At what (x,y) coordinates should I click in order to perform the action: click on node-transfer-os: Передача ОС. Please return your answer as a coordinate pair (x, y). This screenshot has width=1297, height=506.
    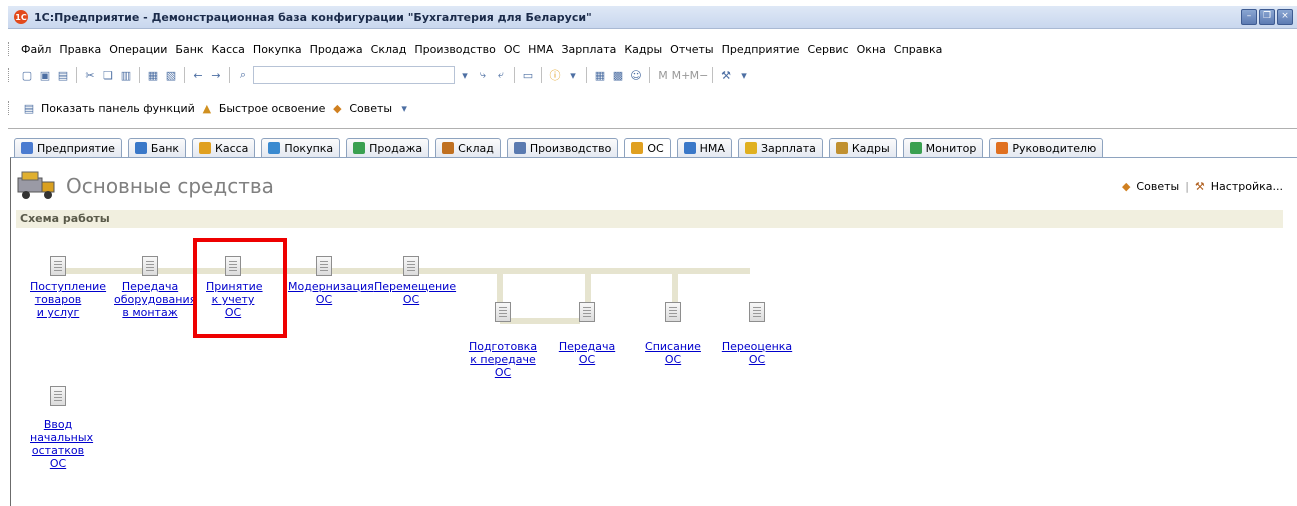
    Looking at the image, I should click on (587, 334).